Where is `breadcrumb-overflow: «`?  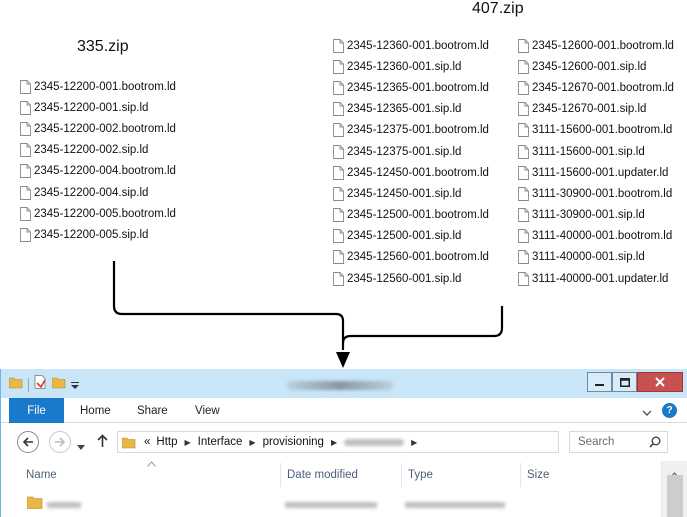
breadcrumb-overflow: « is located at coordinates (147, 442).